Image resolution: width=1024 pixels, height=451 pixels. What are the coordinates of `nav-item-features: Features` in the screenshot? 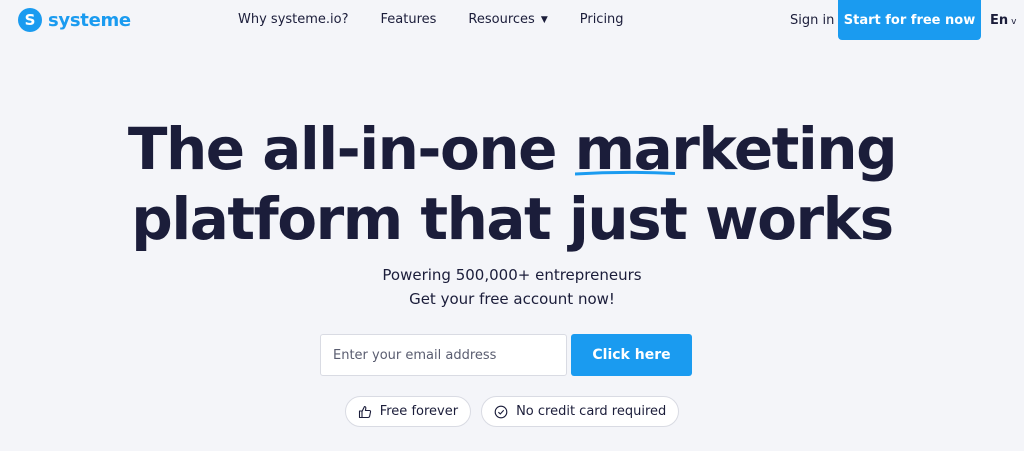 It's located at (409, 19).